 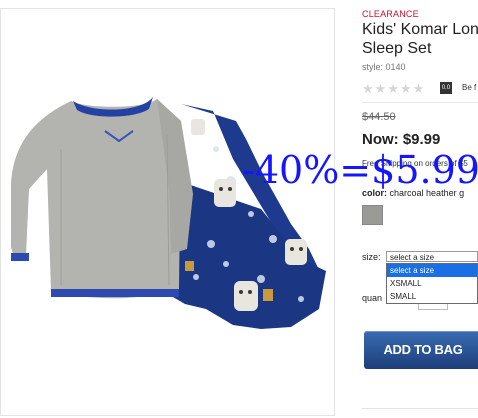 I want to click on size-dropdown-list: select a size XSMALL SMALL, so click(x=432, y=283).